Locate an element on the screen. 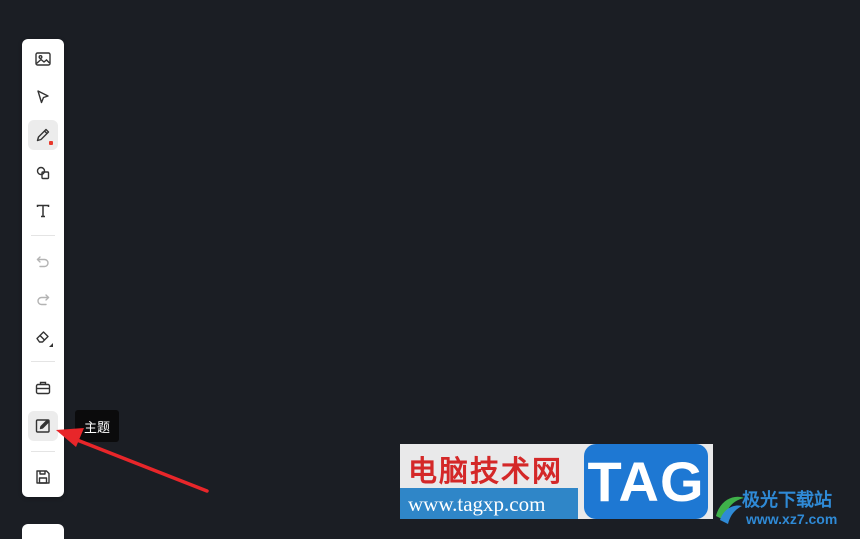 This screenshot has height=539, width=860. theme-button is located at coordinates (43, 426).